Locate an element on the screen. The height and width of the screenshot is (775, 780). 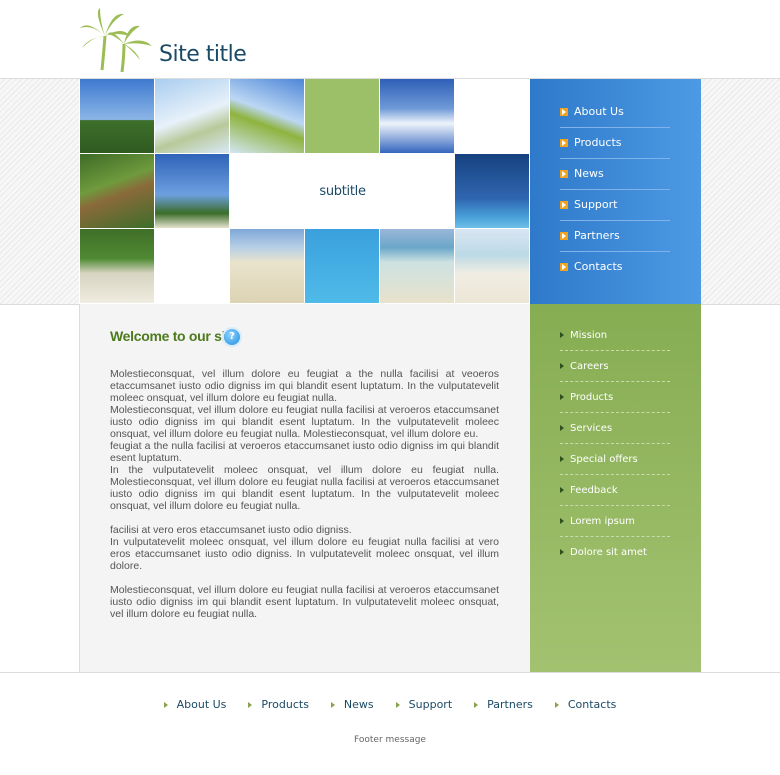
side-nav-special-offers: Special offers is located at coordinates (615, 459).